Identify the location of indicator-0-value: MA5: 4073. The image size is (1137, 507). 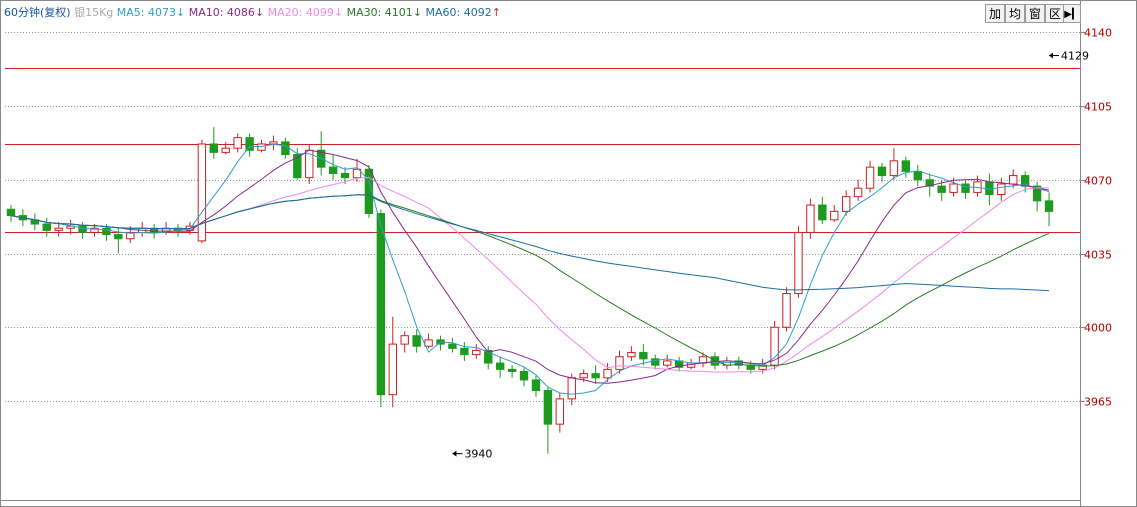
(146, 12).